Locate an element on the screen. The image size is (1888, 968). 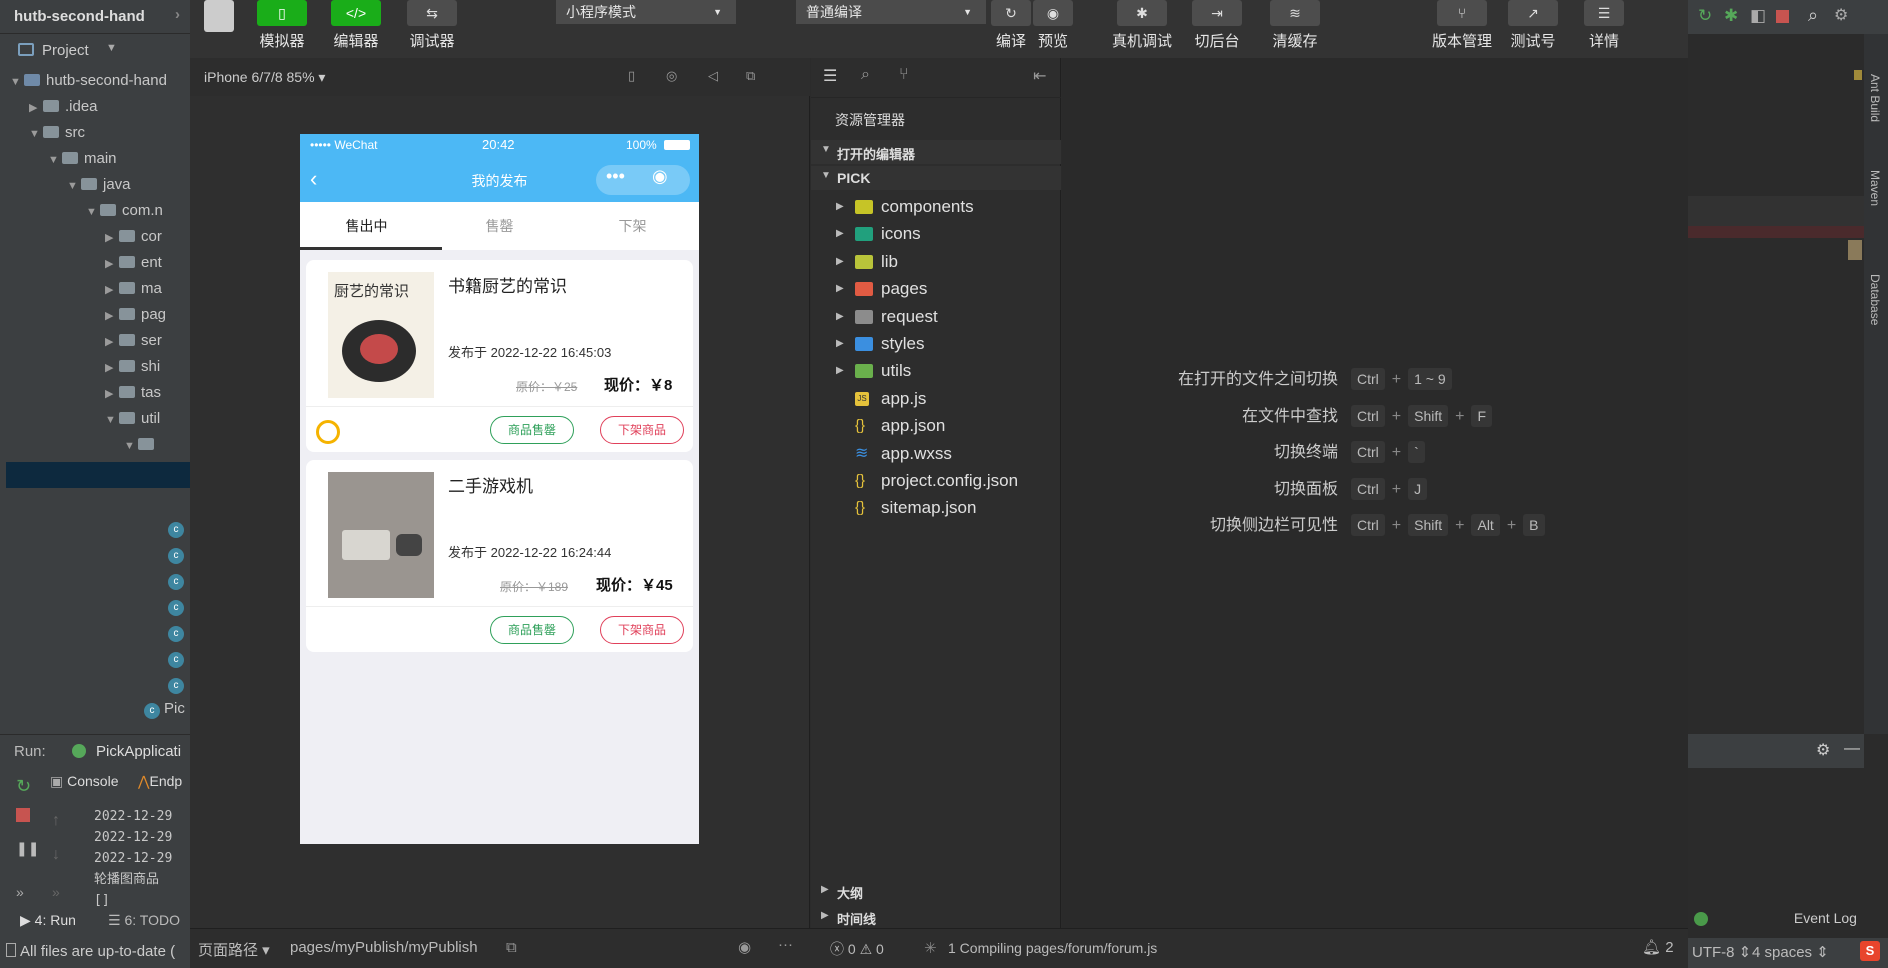
console-tab: ▣ Console is located at coordinates (84, 781).